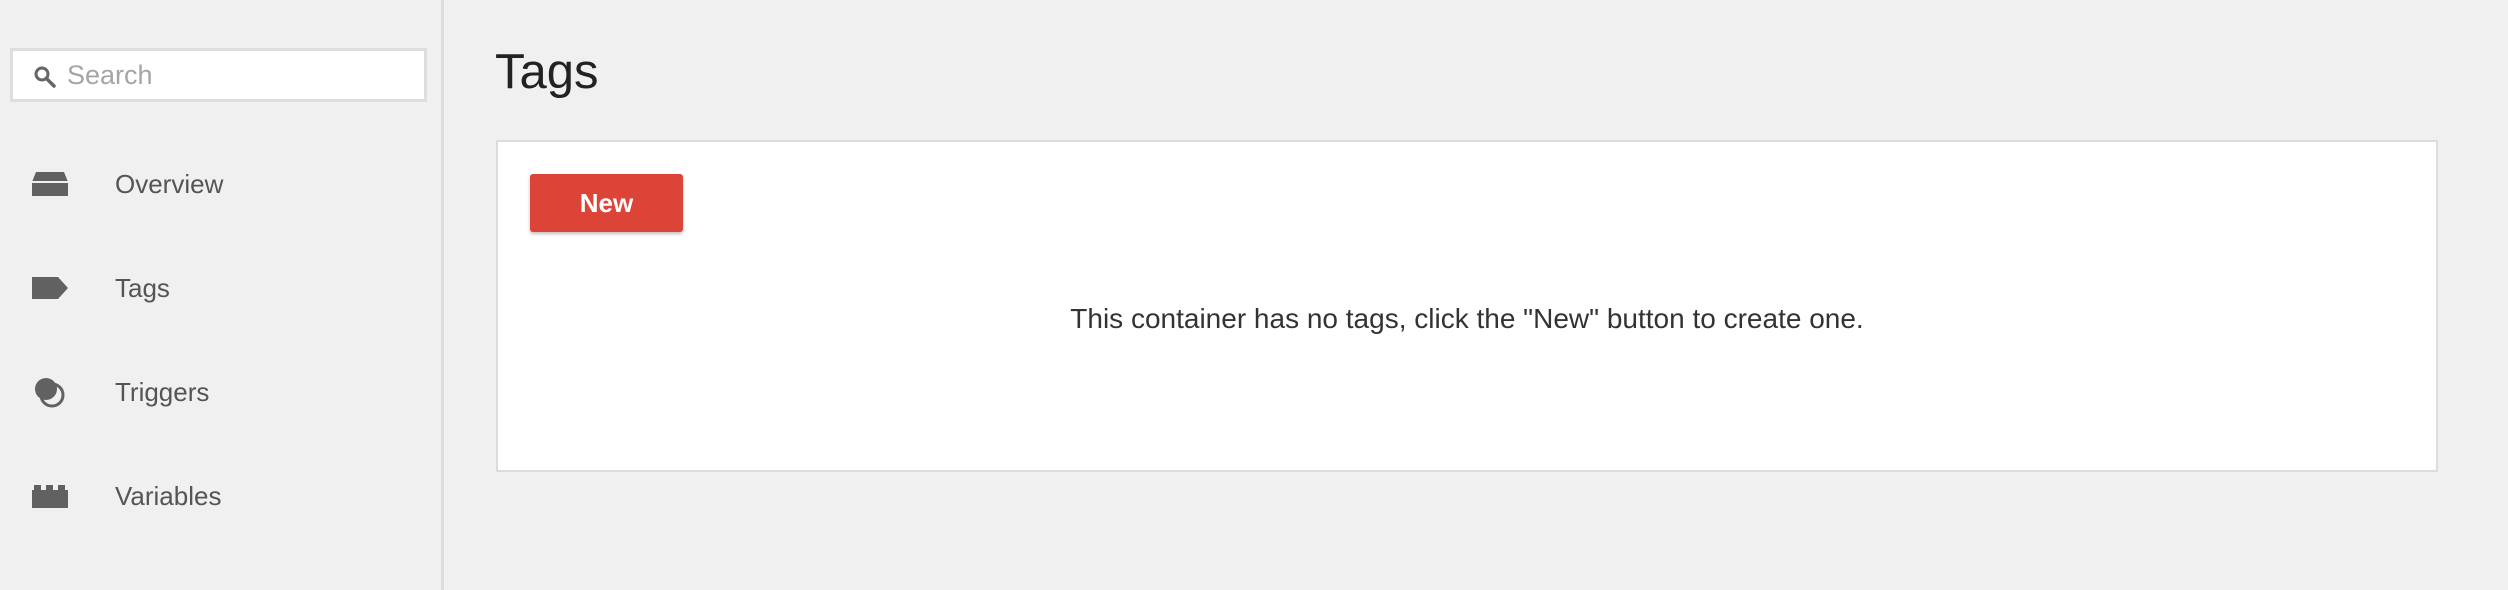  I want to click on search-box, so click(218, 75).